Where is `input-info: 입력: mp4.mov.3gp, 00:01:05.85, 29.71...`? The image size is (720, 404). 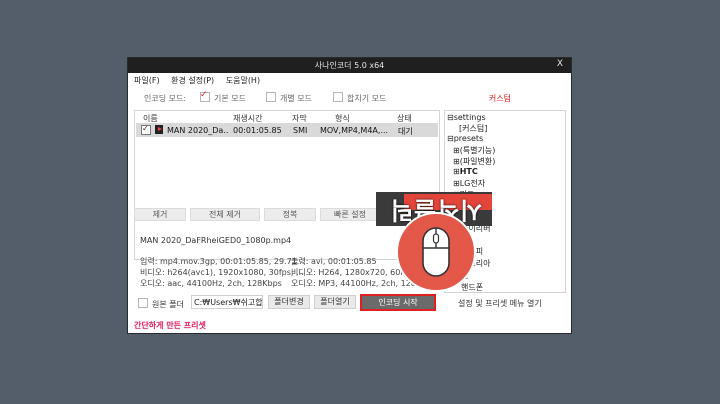 input-info: 입력: mp4.mov.3gp, 00:01:05.85, 29.71... is located at coordinates (222, 261).